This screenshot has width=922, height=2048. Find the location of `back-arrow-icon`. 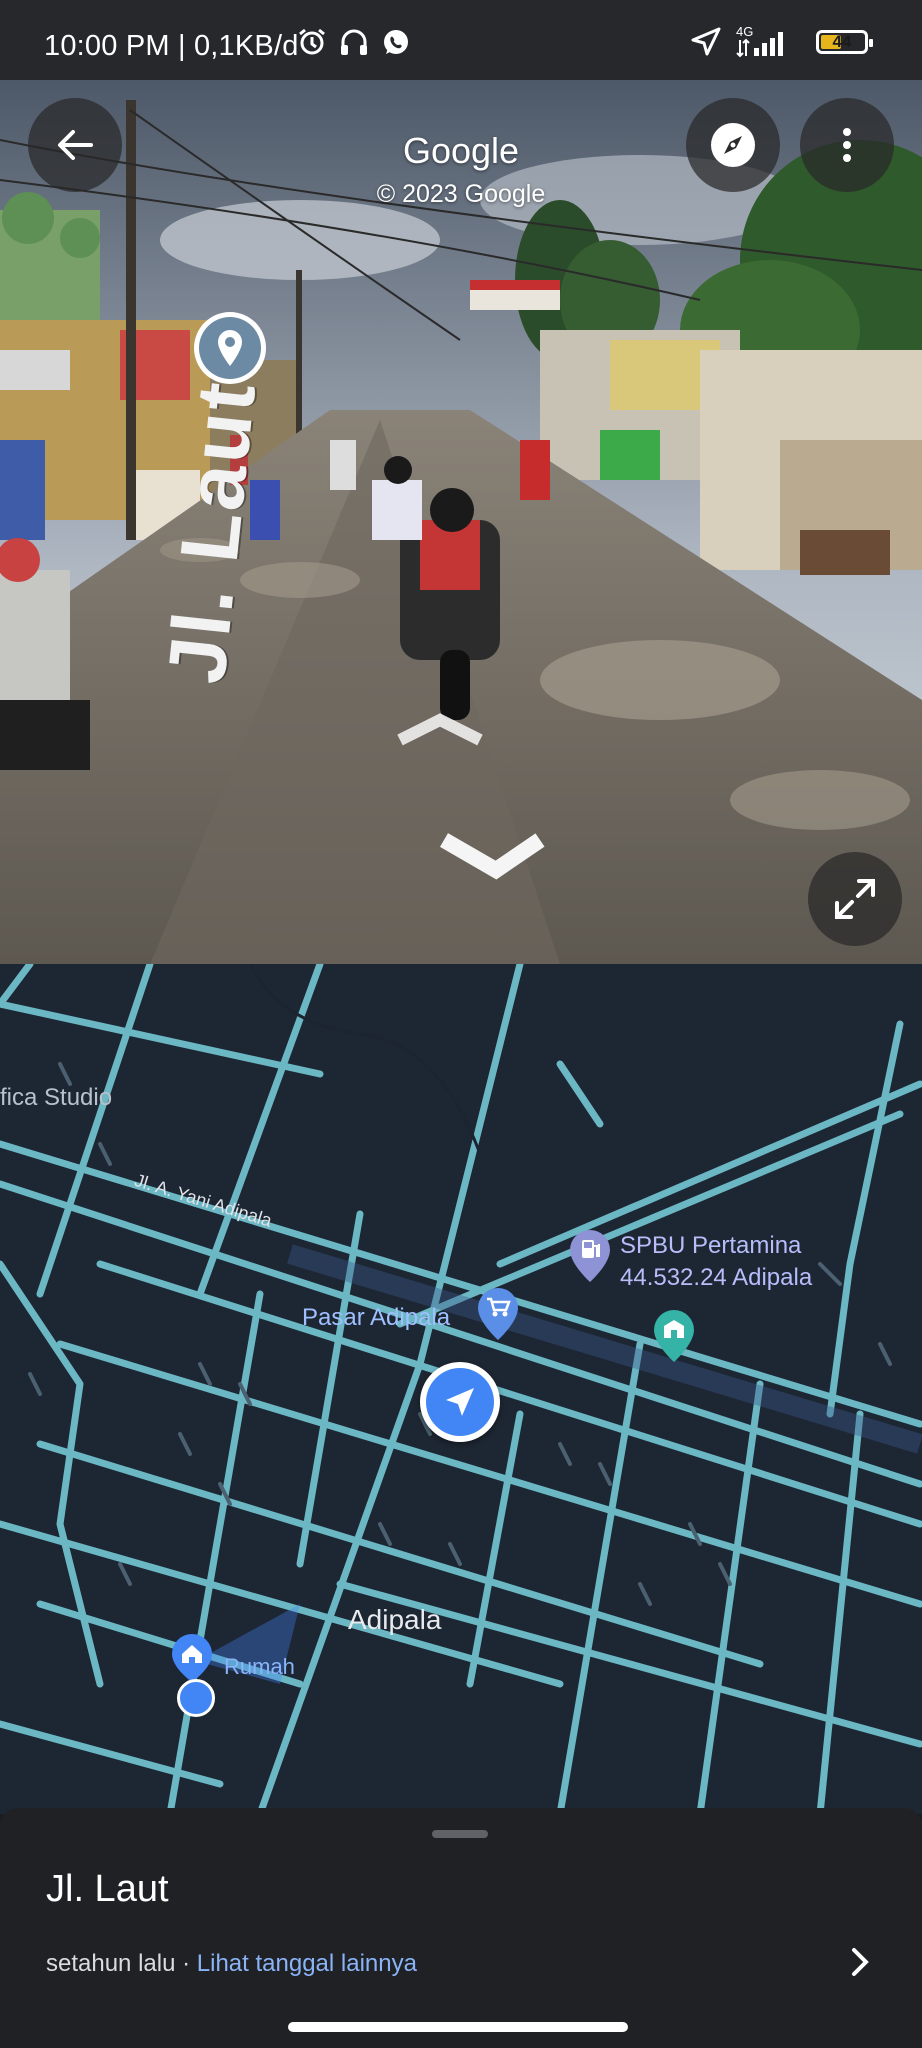

back-arrow-icon is located at coordinates (75, 145).